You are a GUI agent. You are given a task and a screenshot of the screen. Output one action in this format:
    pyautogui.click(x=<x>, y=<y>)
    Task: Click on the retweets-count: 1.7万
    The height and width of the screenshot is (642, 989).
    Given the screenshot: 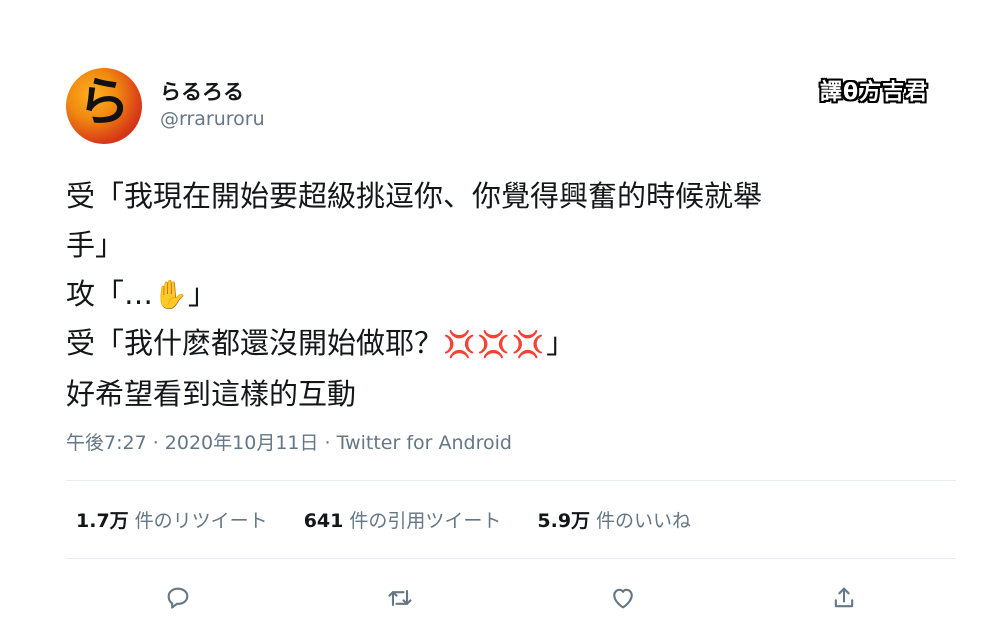 What is the action you would take?
    pyautogui.click(x=102, y=521)
    